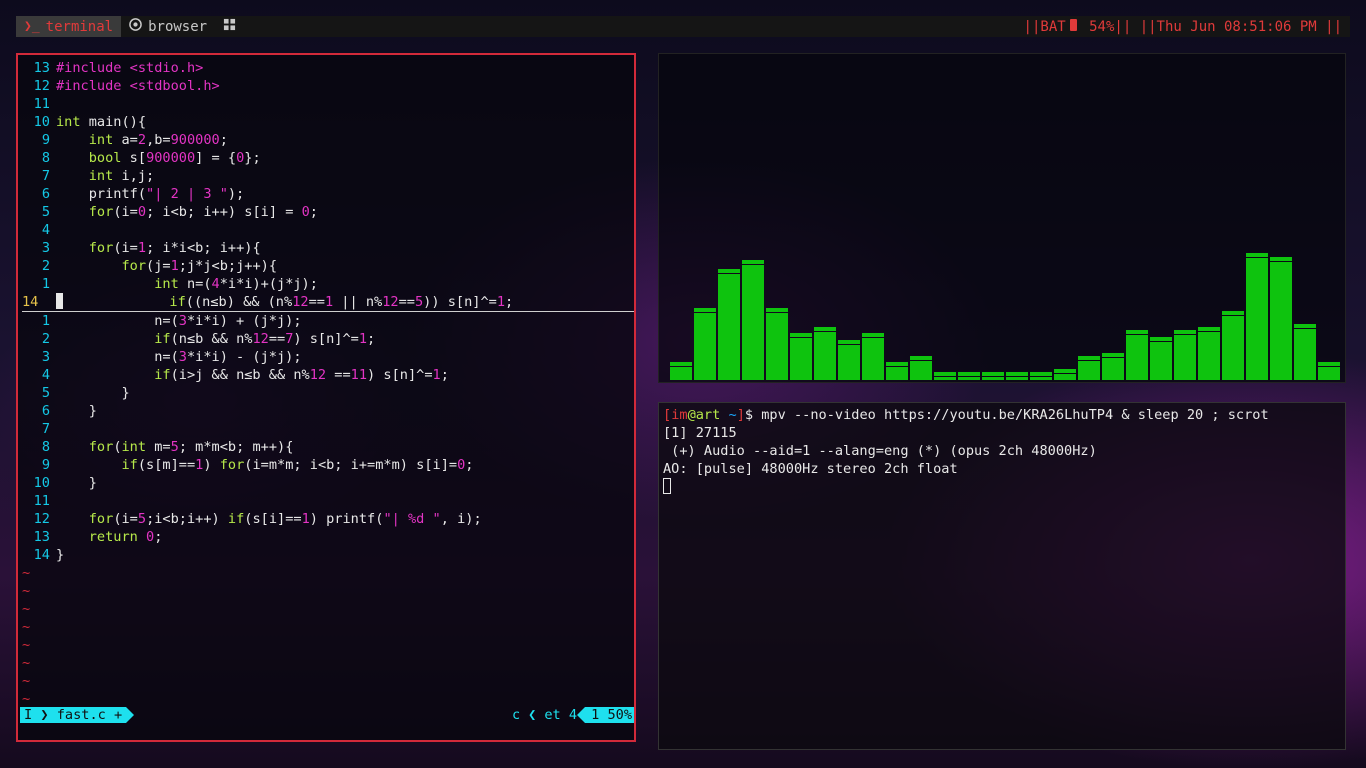  Describe the element at coordinates (195, 284) in the screenshot. I see `code-token: n=(` at that location.